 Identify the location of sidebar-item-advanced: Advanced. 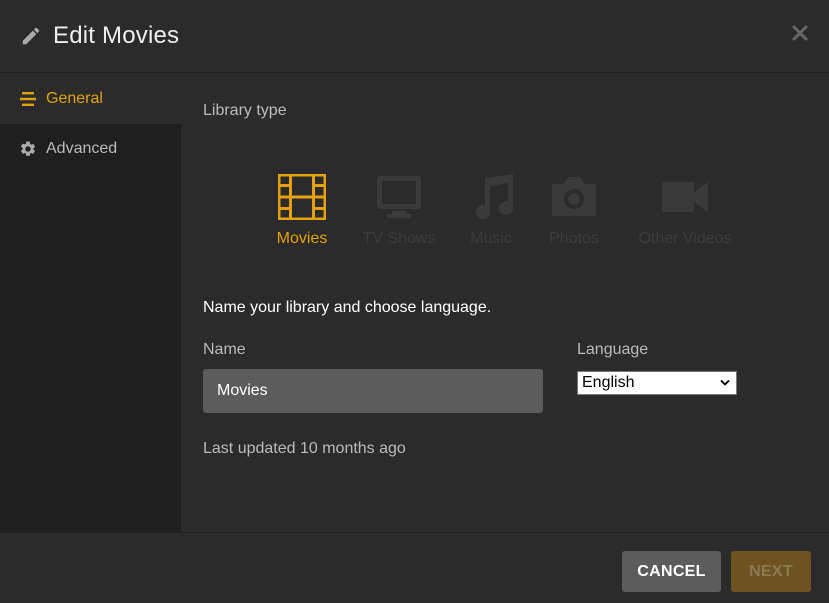
(90, 149).